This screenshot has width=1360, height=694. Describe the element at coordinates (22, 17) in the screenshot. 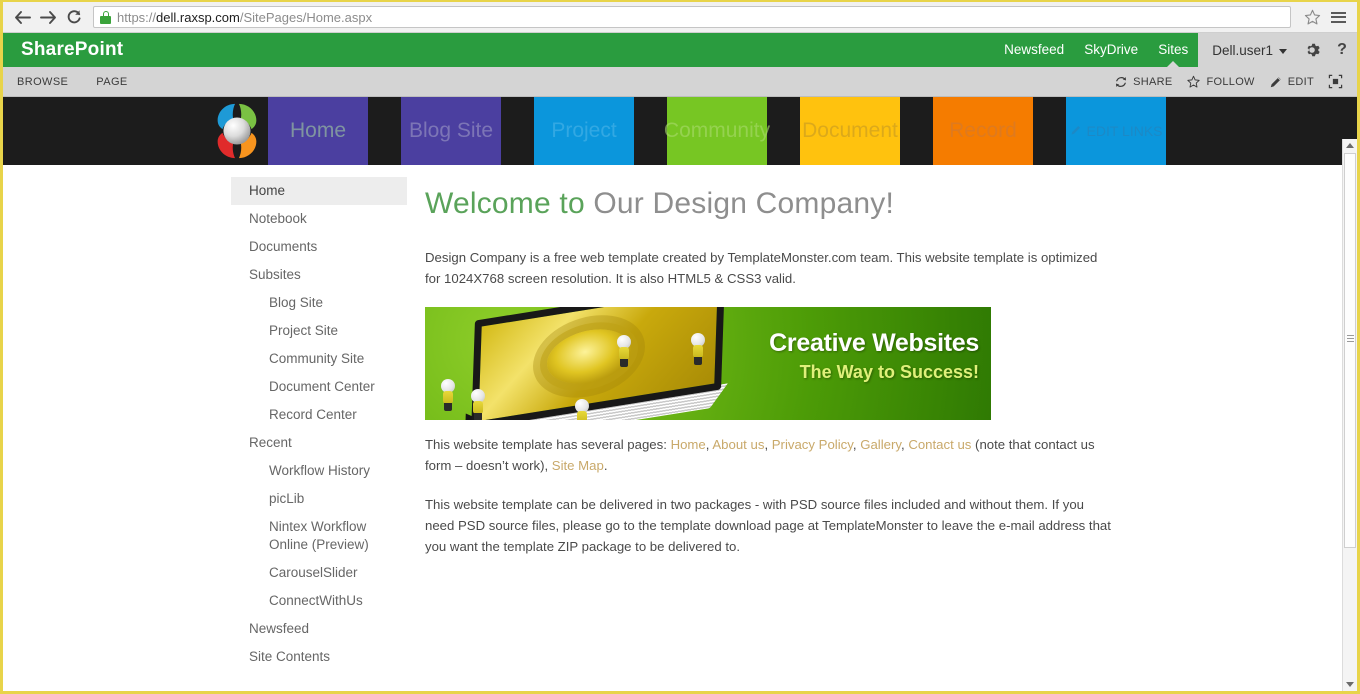

I see `back-button` at that location.